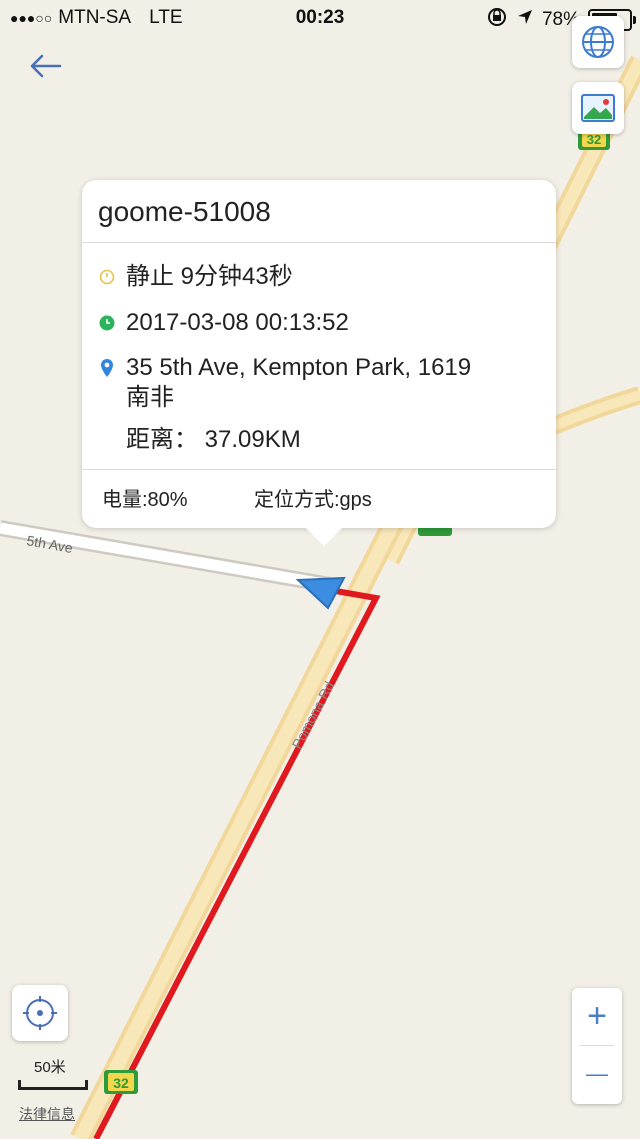 Image resolution: width=640 pixels, height=1139 pixels. Describe the element at coordinates (497, 20) in the screenshot. I see `rotation-lock-icon` at that location.